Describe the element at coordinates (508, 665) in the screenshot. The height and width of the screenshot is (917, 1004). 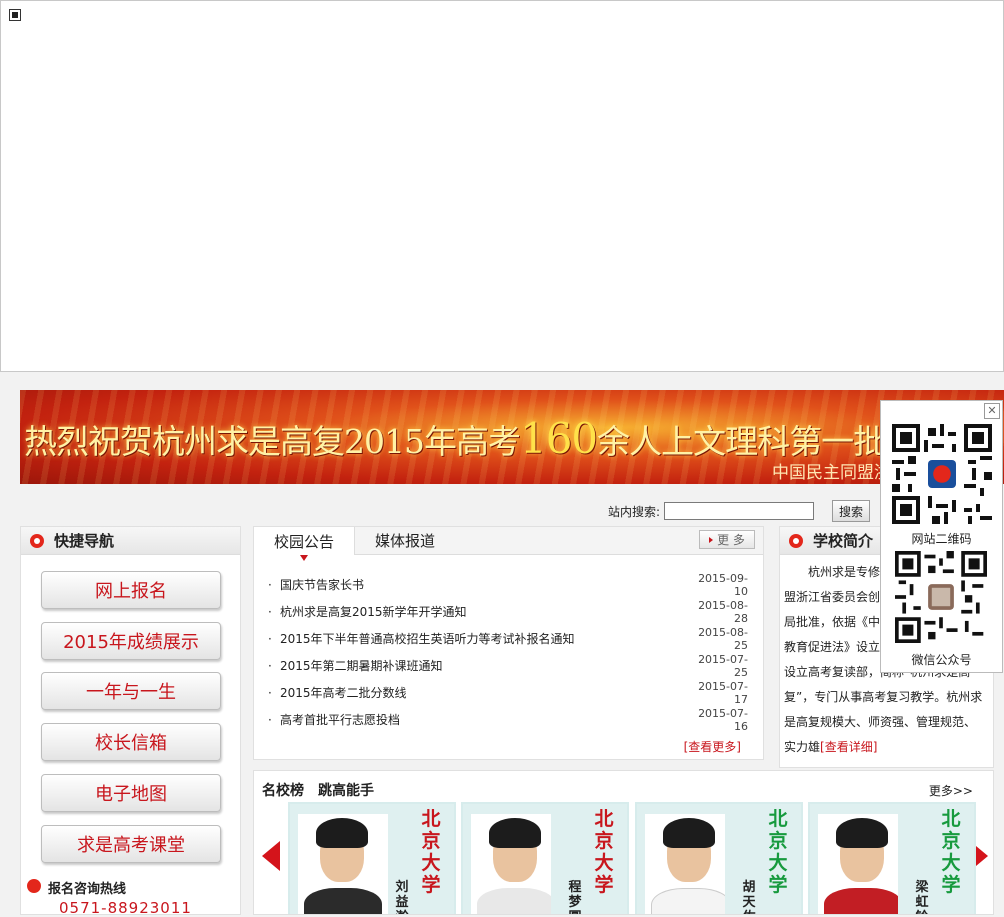
I see `news-item: · 2015年第二期暑期补课班通知 2015-07-25` at that location.